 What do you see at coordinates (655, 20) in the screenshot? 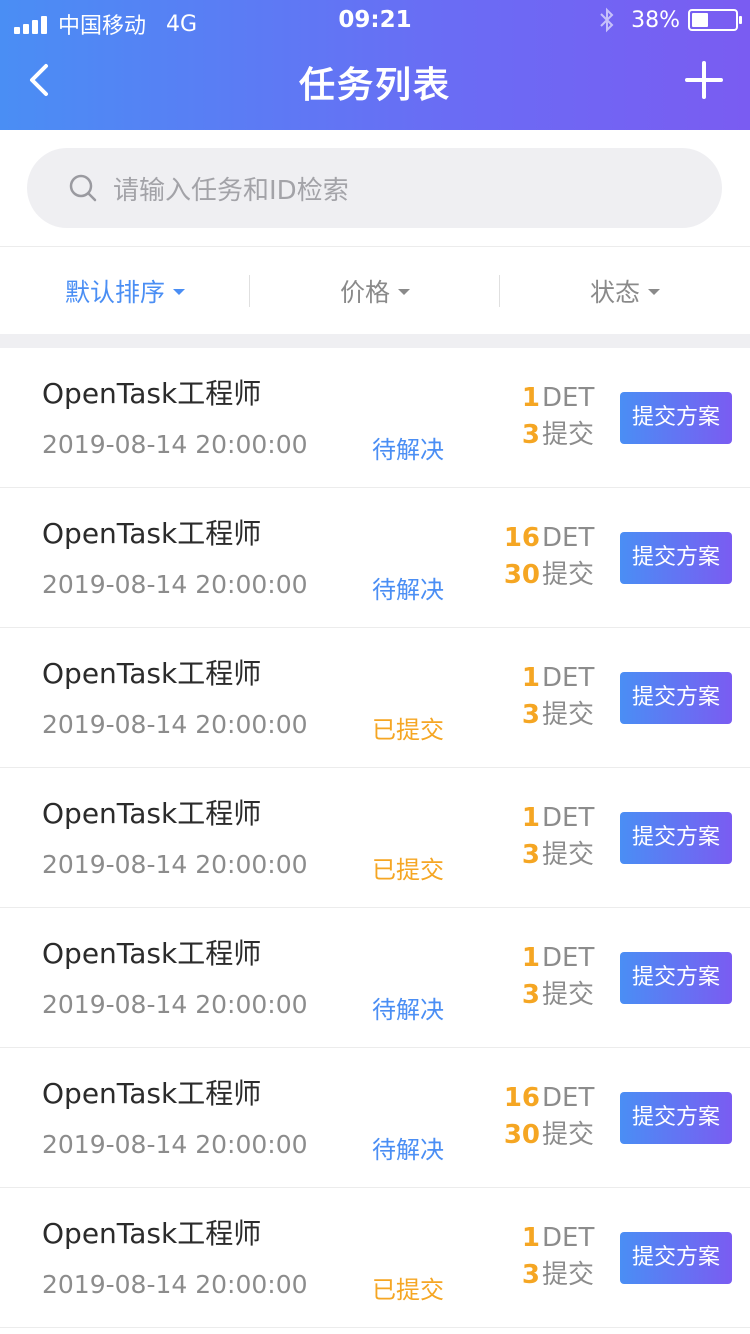
I see `battery-percent: 38%` at bounding box center [655, 20].